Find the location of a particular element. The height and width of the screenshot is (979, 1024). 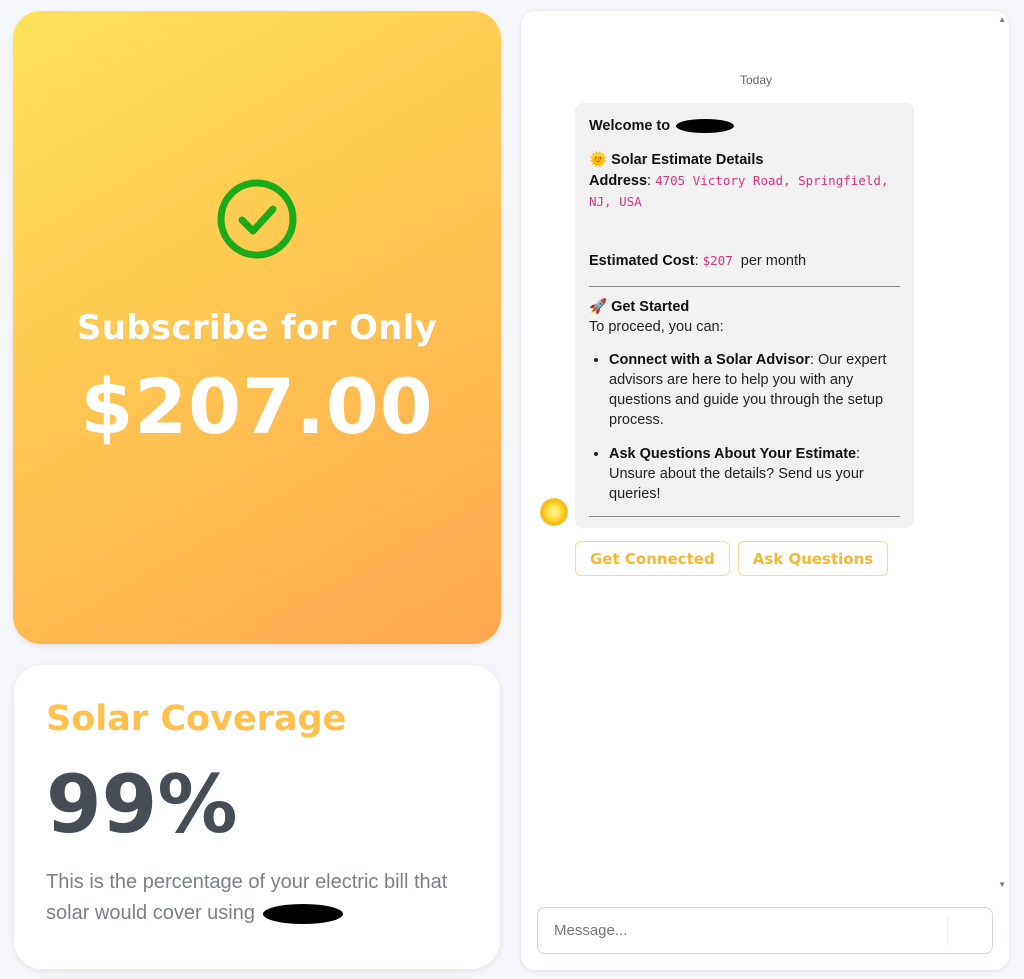

coverage-value: 99% is located at coordinates (142, 804).